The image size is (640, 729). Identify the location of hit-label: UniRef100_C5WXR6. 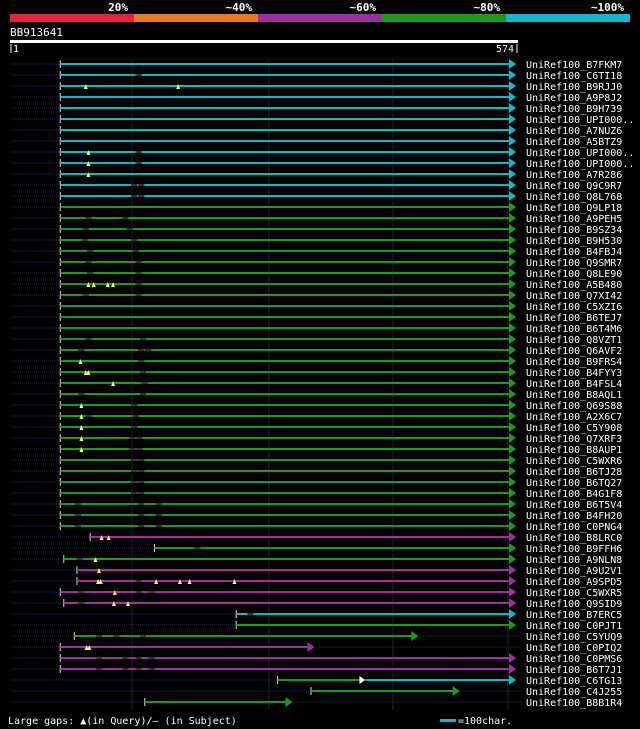
(574, 461).